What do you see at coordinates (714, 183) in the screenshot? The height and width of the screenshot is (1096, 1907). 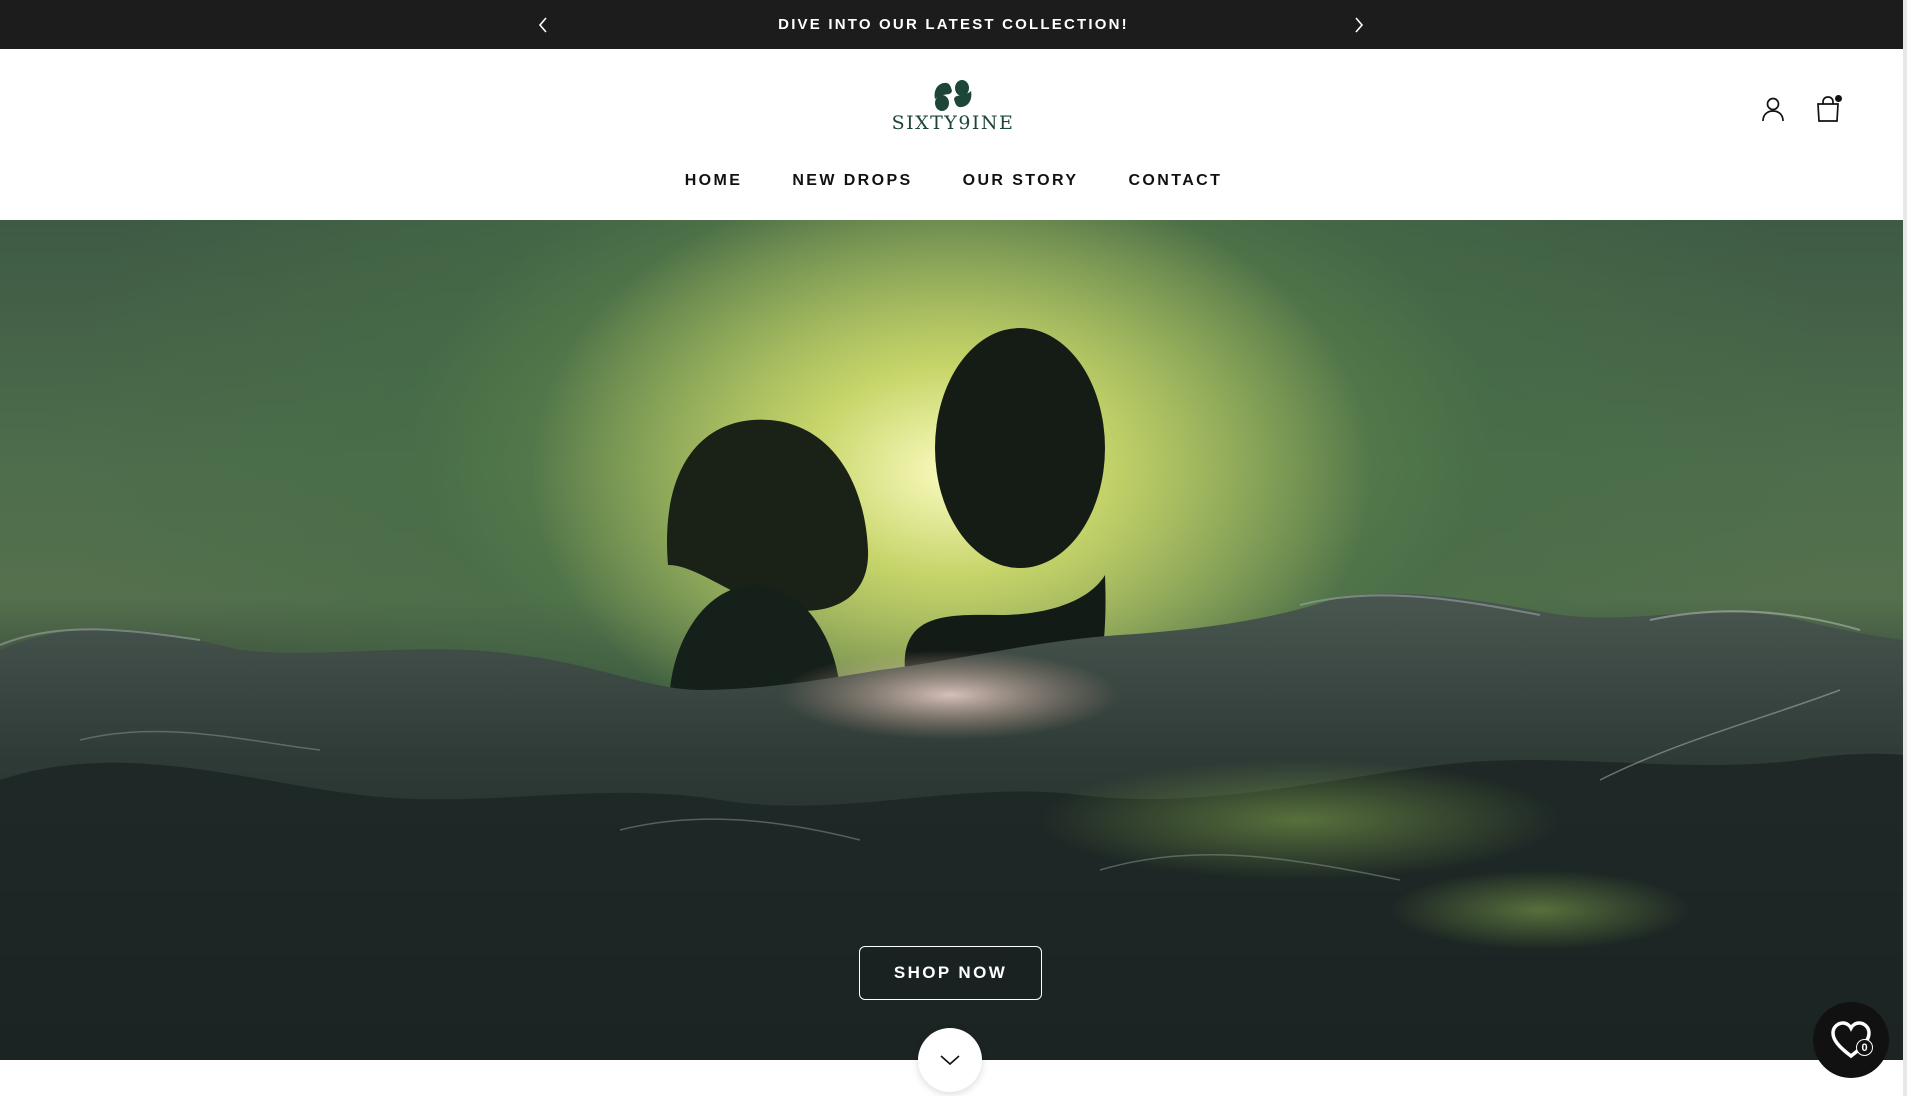 I see `nav-item-home: HOME` at bounding box center [714, 183].